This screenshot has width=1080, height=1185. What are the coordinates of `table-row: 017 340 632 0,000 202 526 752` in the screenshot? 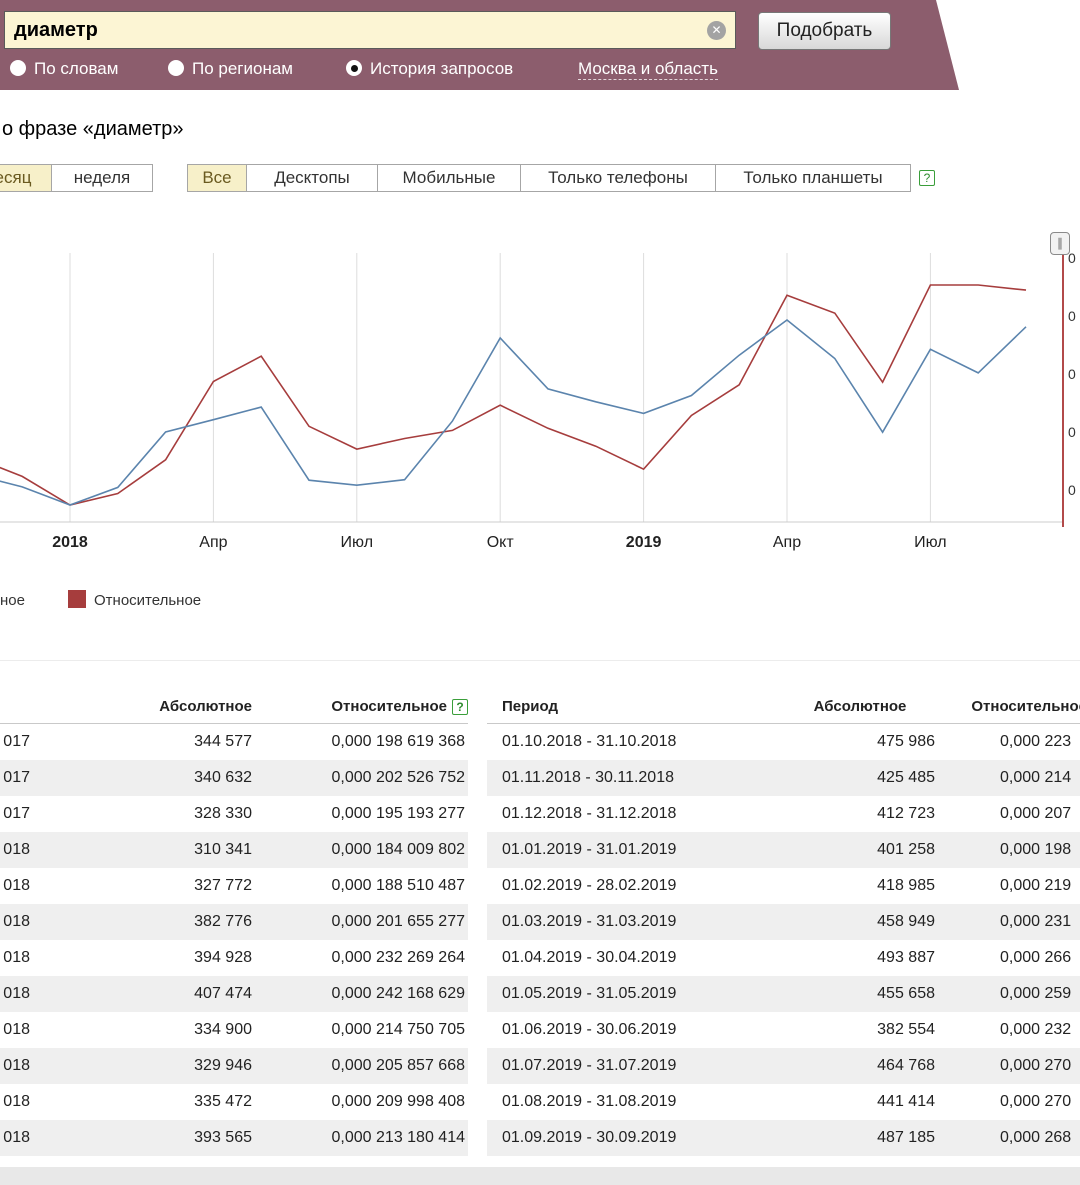 It's located at (234, 778).